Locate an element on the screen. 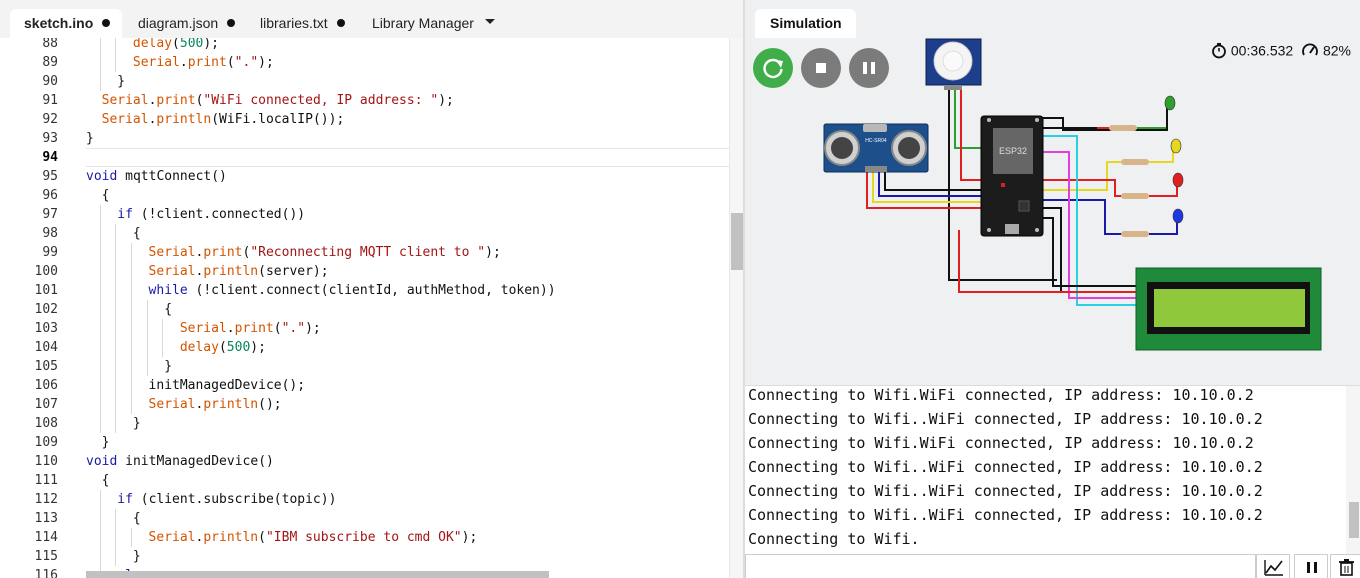 This screenshot has height=578, width=1360. editor-horizontal-scrollbar-thumb is located at coordinates (317, 574).